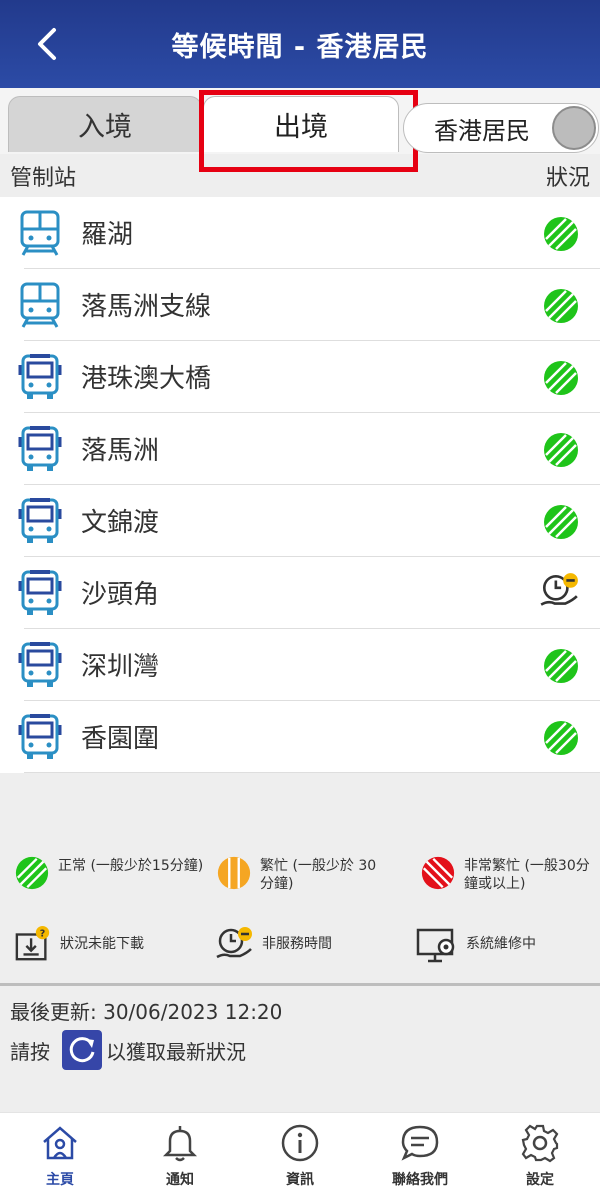  Describe the element at coordinates (120, 667) in the screenshot. I see `station-name: 深圳灣` at that location.